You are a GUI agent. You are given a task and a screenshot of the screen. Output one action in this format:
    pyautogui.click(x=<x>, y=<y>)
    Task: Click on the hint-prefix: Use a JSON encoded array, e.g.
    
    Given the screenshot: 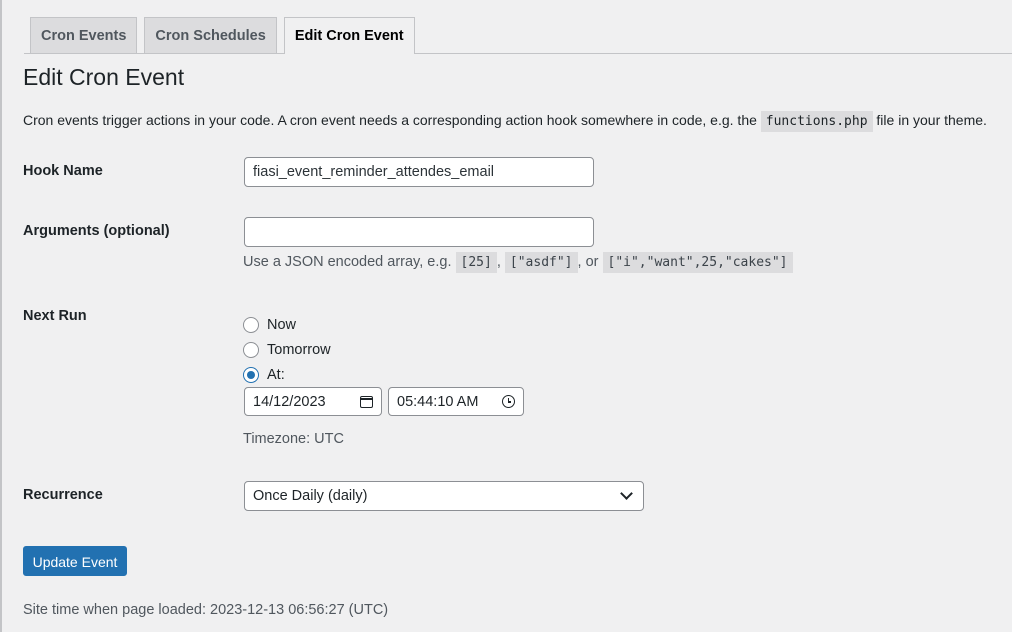 What is the action you would take?
    pyautogui.click(x=349, y=262)
    